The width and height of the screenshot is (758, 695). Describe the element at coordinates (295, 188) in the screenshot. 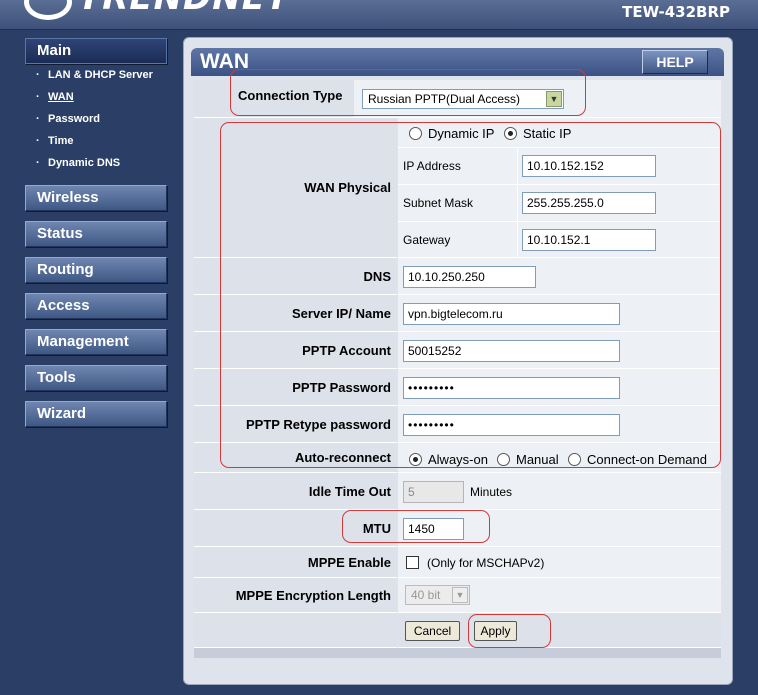

I see `wan-physical-label: WAN Physical` at that location.